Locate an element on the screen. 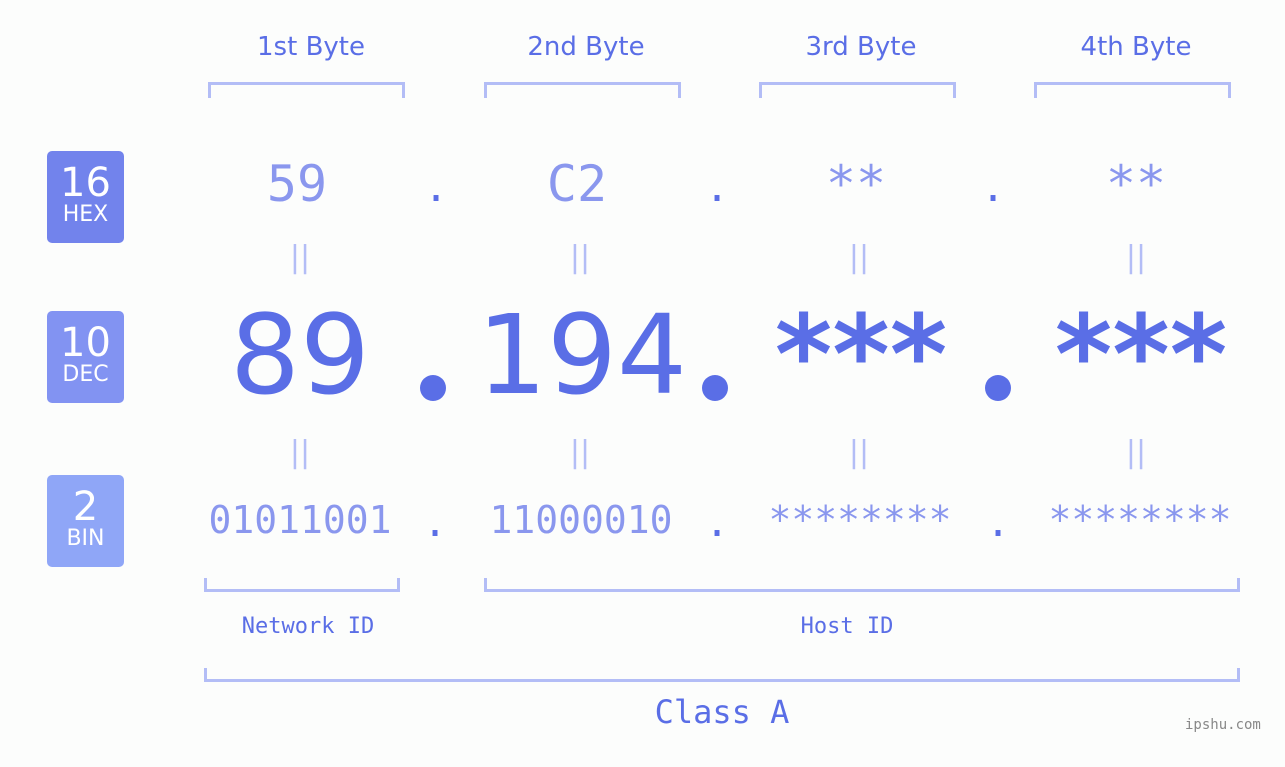 This screenshot has height=767, width=1285. byte-header-2: 2nd Byte is located at coordinates (586, 47).